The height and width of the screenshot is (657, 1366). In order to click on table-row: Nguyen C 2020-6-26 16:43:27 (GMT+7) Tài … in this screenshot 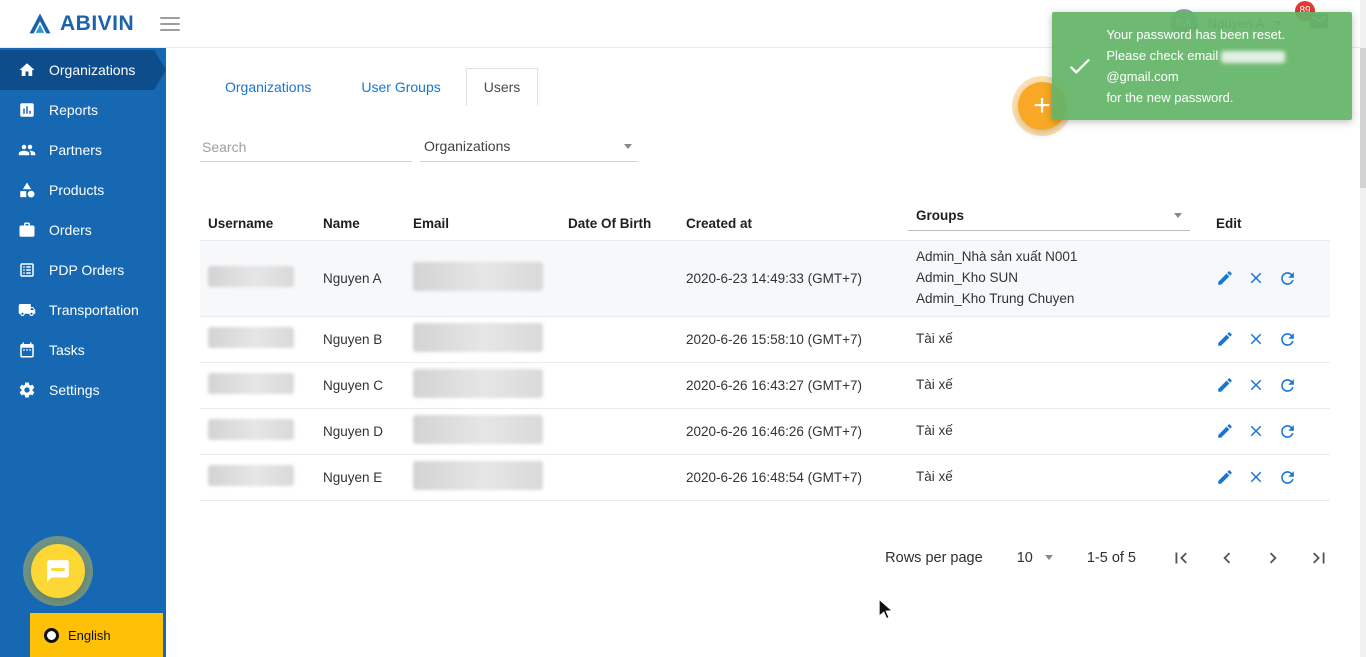, I will do `click(765, 386)`.